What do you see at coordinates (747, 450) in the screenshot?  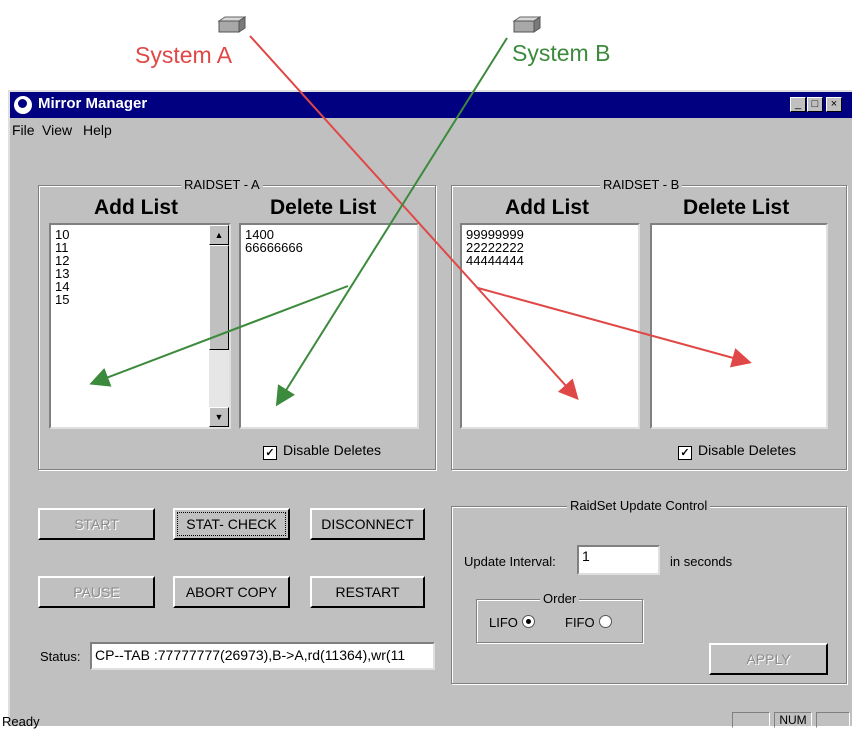 I see `raidset-b-disable-deletes-label: Disable Deletes` at bounding box center [747, 450].